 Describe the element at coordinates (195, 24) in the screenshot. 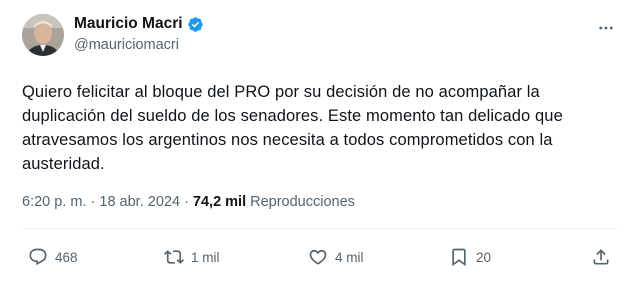

I see `verified-badge-icon` at that location.